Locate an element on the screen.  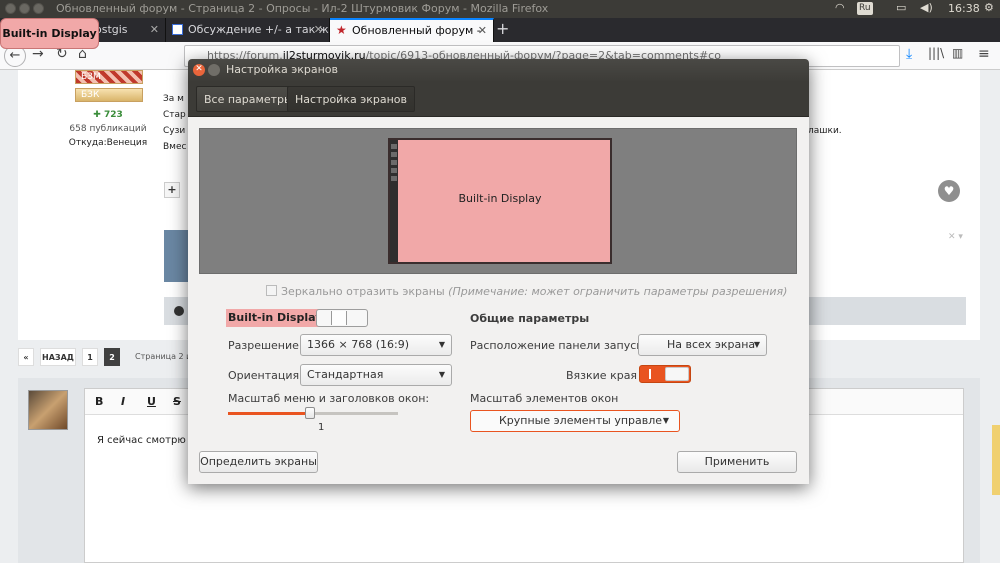
scale-label: Масштаб меню и заголовков окон: is located at coordinates (329, 398).